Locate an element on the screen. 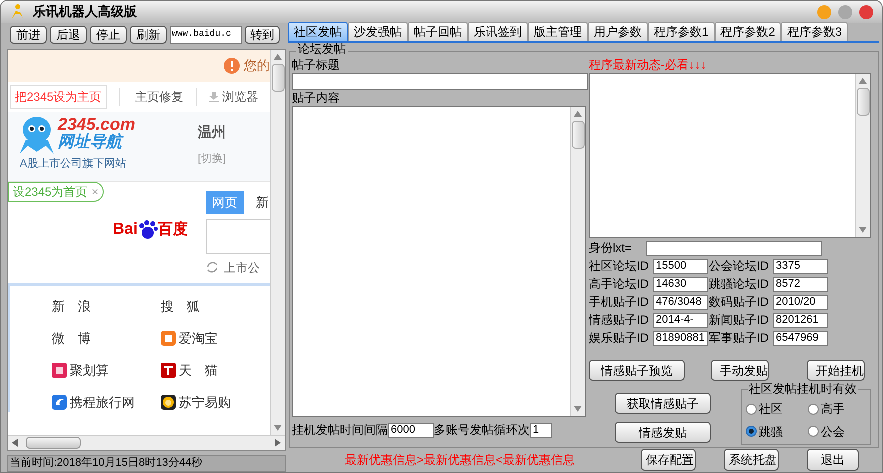 This screenshot has width=883, height=473. tab: 程序参数1 is located at coordinates (681, 31).